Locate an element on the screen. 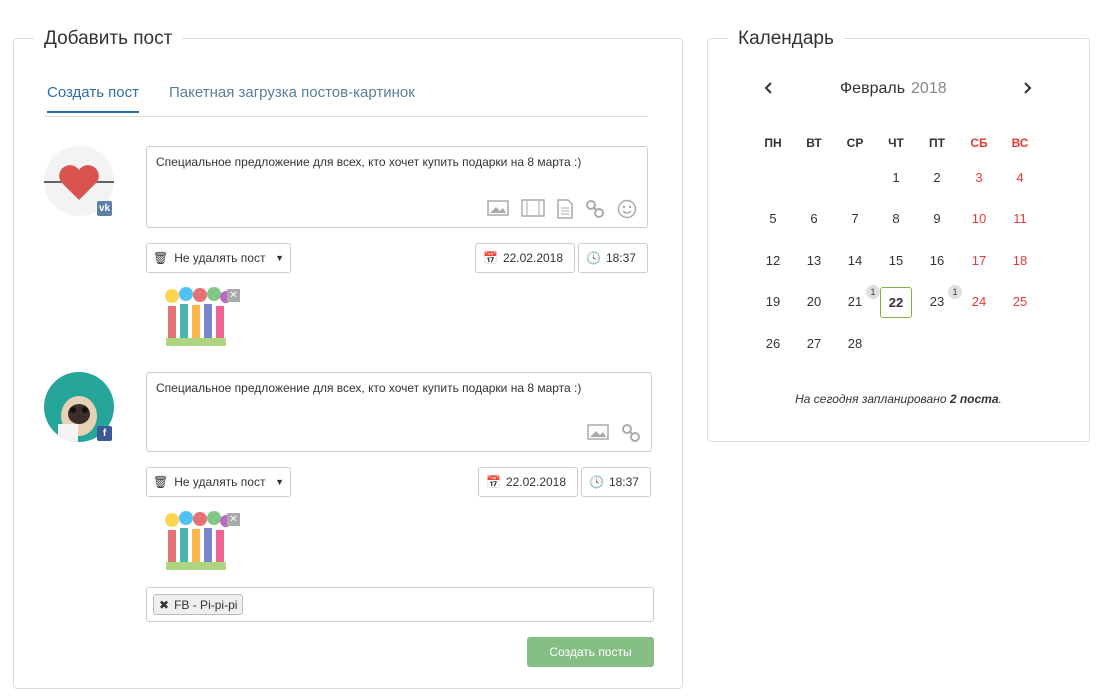  weekday-header: ПН is located at coordinates (773, 143).